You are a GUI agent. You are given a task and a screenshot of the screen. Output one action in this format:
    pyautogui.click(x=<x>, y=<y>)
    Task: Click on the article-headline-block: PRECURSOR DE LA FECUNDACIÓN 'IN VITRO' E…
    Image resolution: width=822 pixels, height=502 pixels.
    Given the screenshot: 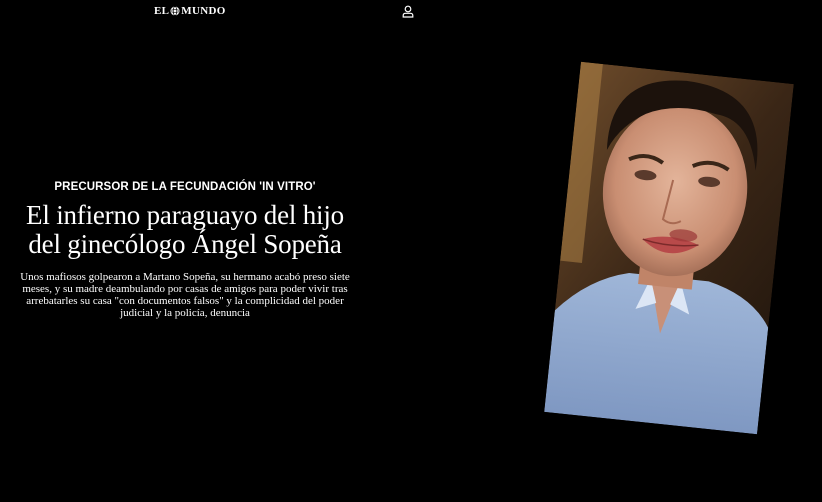 What is the action you would take?
    pyautogui.click(x=185, y=249)
    